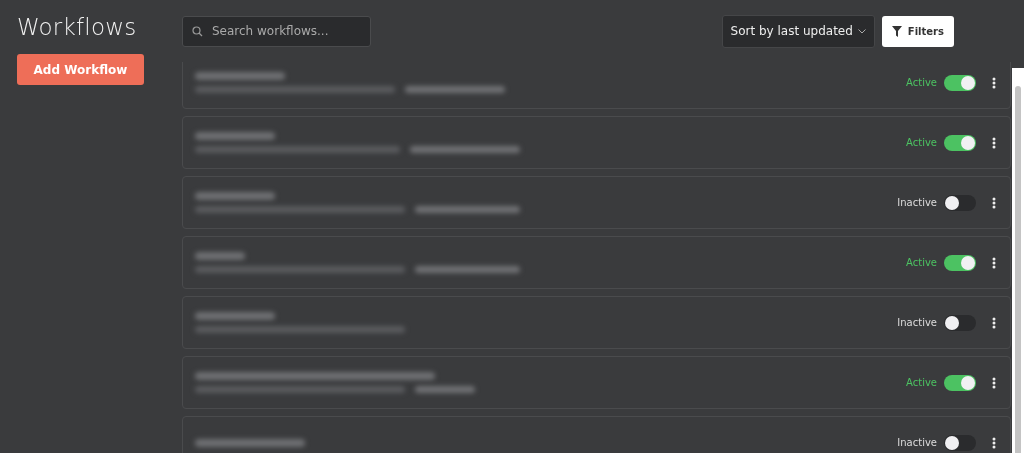 The width and height of the screenshot is (1024, 453). Describe the element at coordinates (77, 27) in the screenshot. I see `page-title: Workflows` at that location.